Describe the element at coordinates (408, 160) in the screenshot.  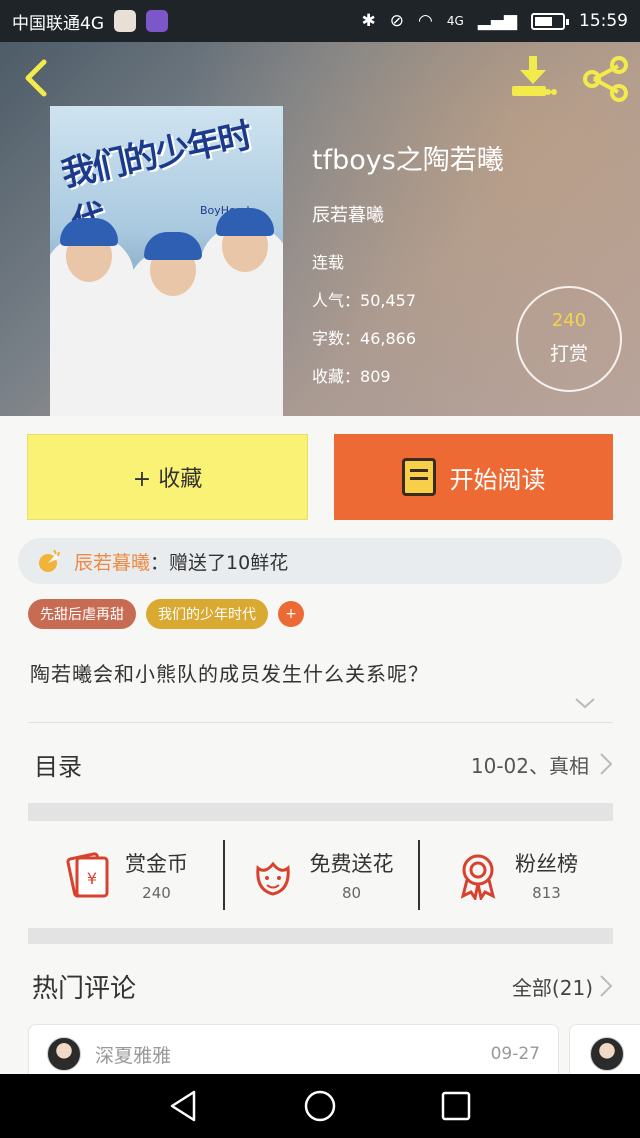
I see `book-title: tfboys之陶若曦` at that location.